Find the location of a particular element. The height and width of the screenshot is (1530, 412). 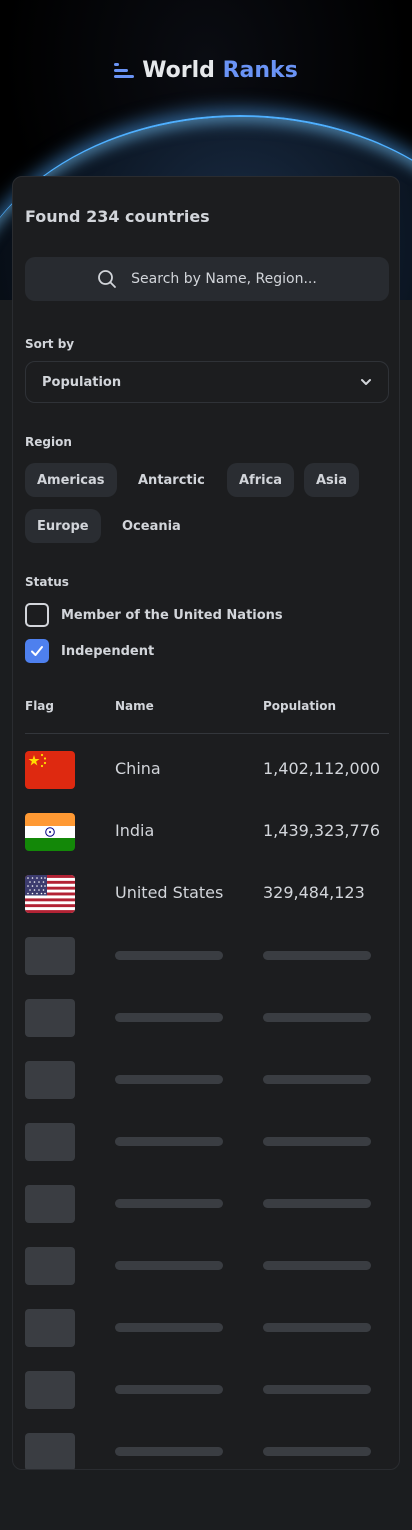

results-count: Found 234 countries is located at coordinates (117, 216).